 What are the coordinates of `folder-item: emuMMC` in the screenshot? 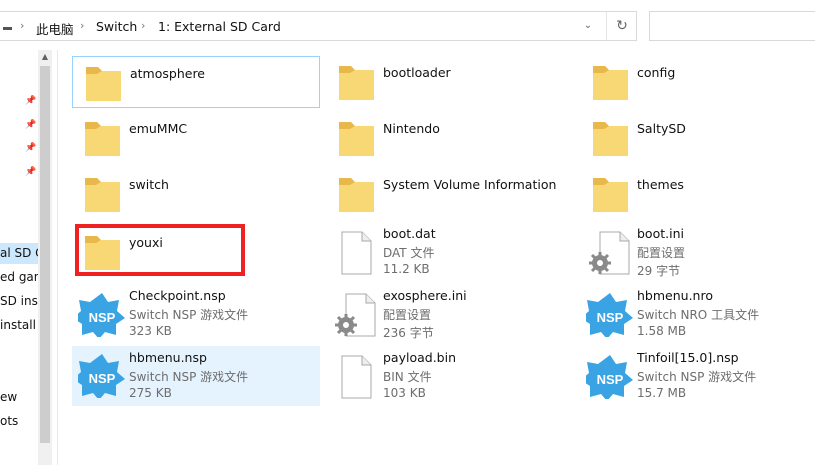 It's located at (196, 138).